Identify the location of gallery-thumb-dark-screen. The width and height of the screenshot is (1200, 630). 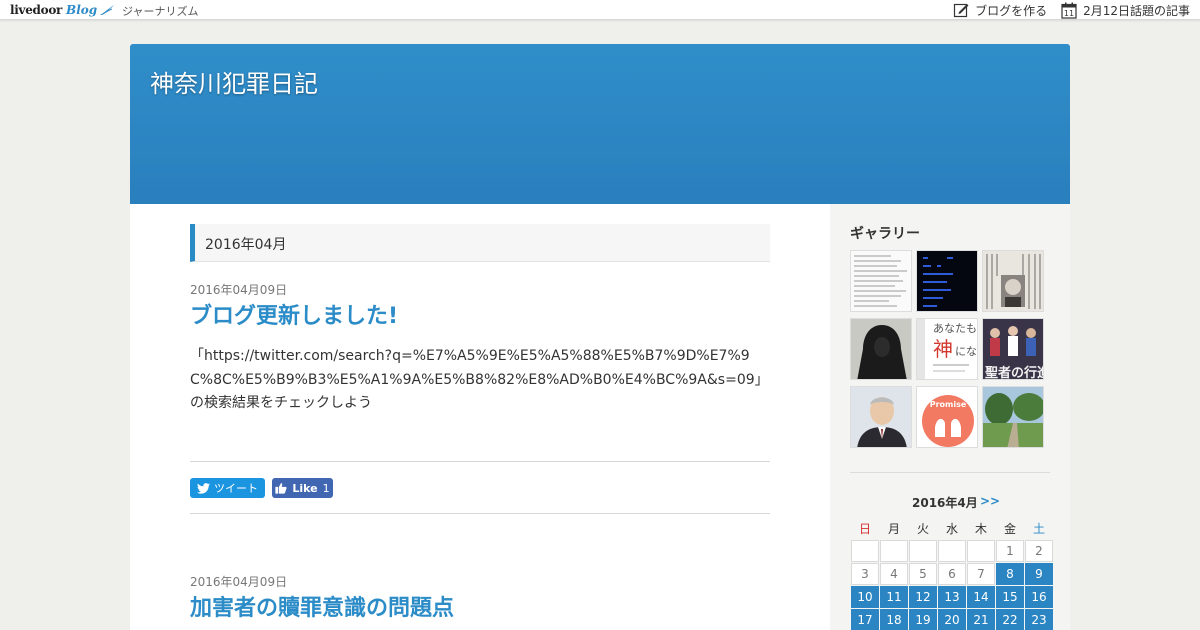
(947, 281).